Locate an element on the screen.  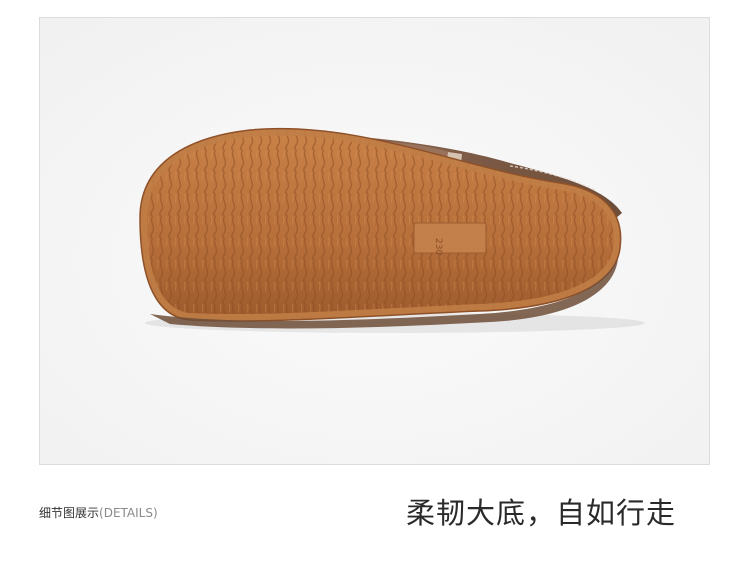
details-caption: 细节图展示(DETAILS) is located at coordinates (98, 513).